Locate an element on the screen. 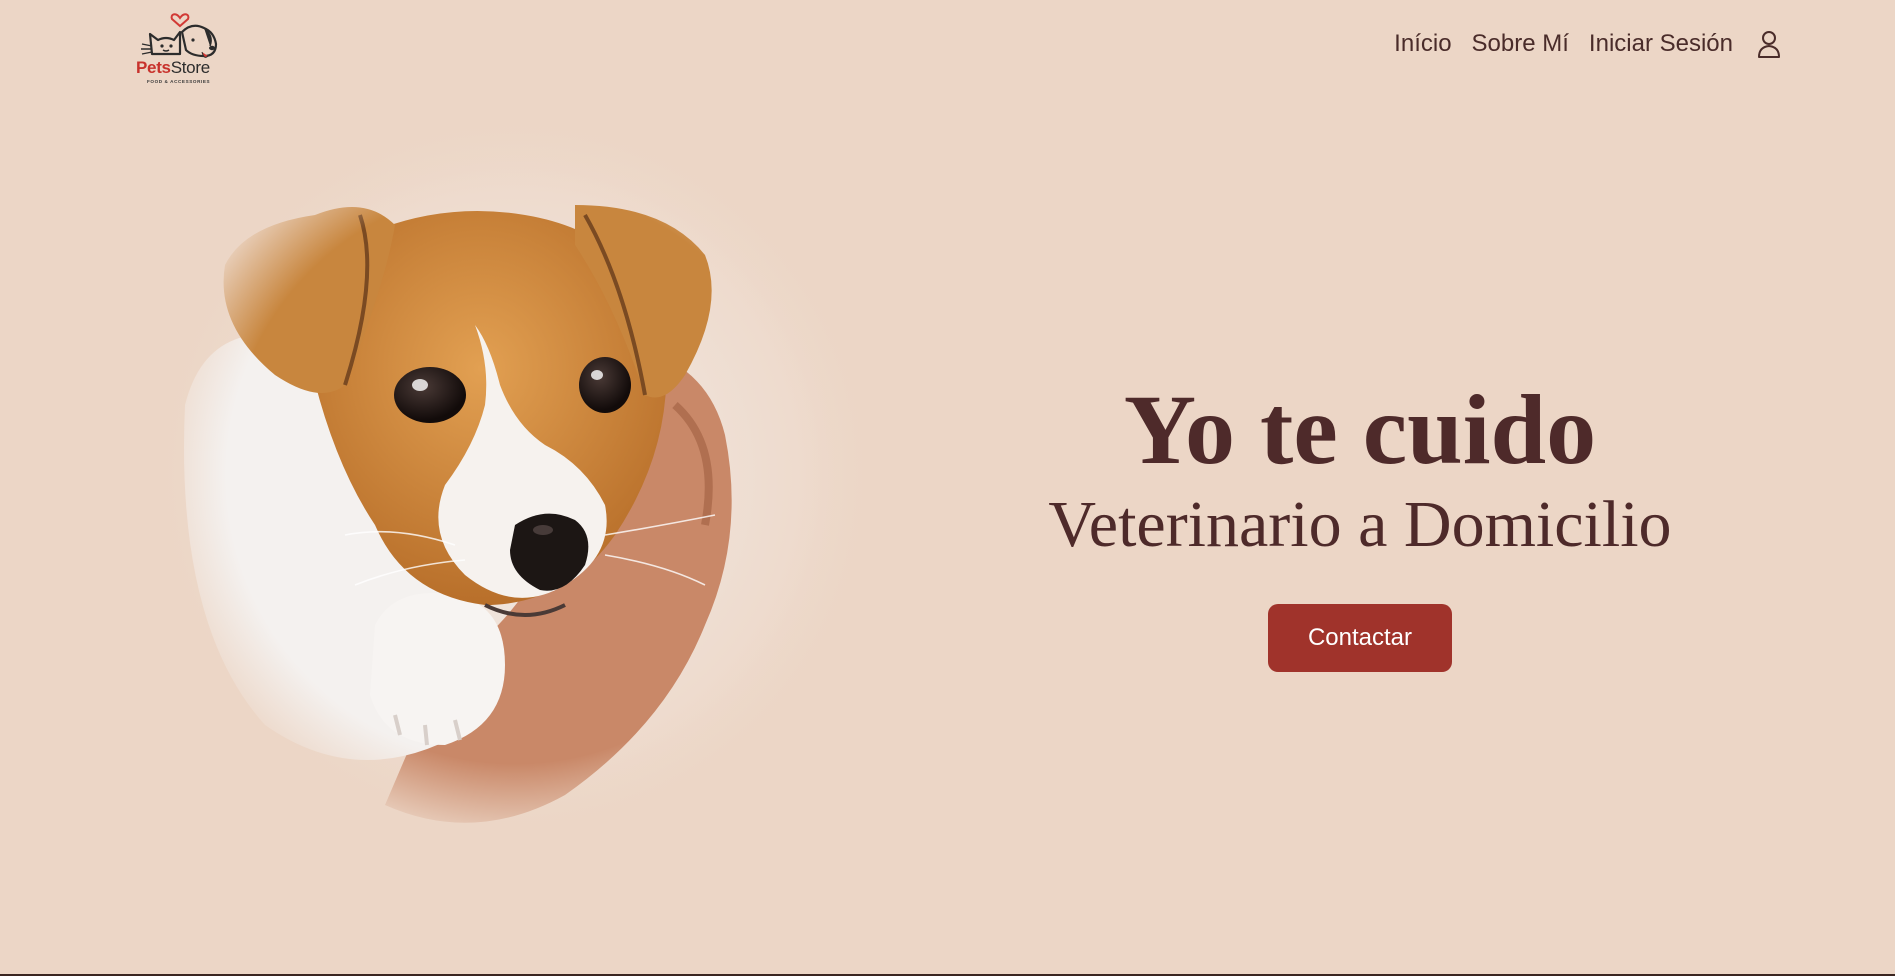 This screenshot has width=1895, height=976. nav-link-sobre-mi: Sobre Mí is located at coordinates (1520, 44).